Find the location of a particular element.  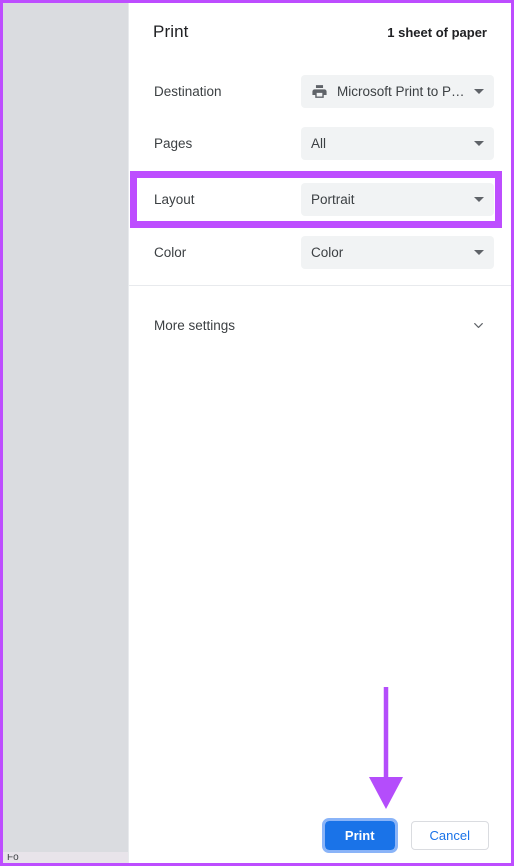

color-label: Color is located at coordinates (170, 252).